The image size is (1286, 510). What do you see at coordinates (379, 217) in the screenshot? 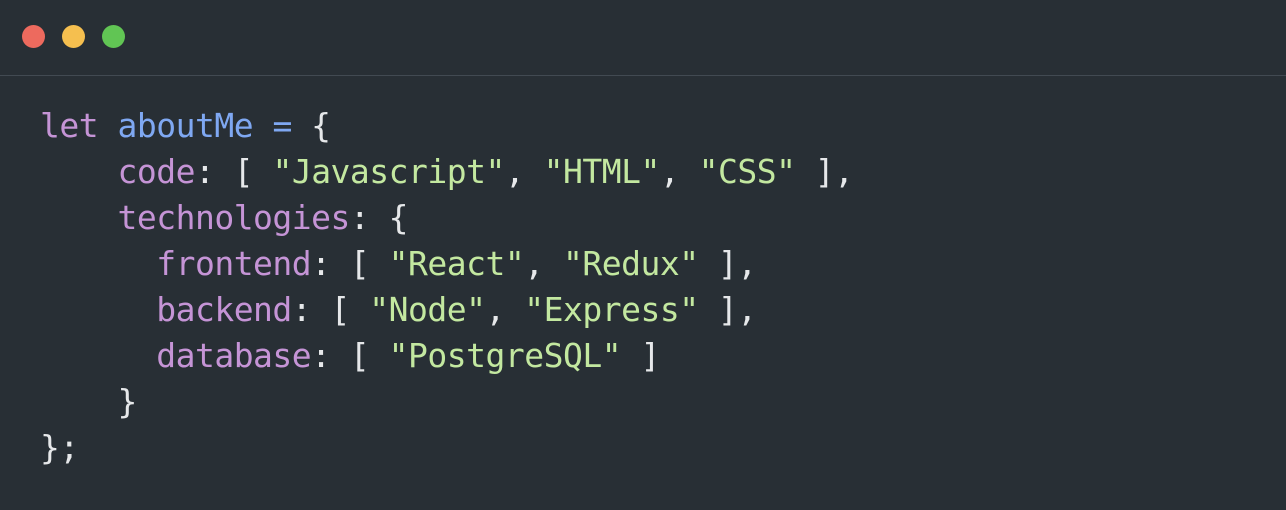
I see `code-token-punctuation: : {` at bounding box center [379, 217].